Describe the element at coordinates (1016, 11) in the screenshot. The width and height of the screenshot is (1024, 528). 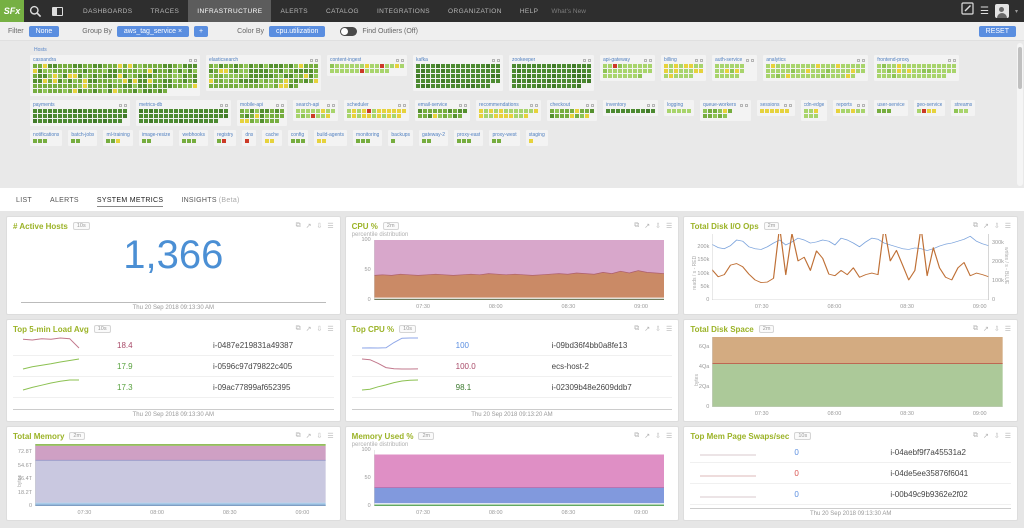
I see `chevron-down-icon: ▾` at that location.